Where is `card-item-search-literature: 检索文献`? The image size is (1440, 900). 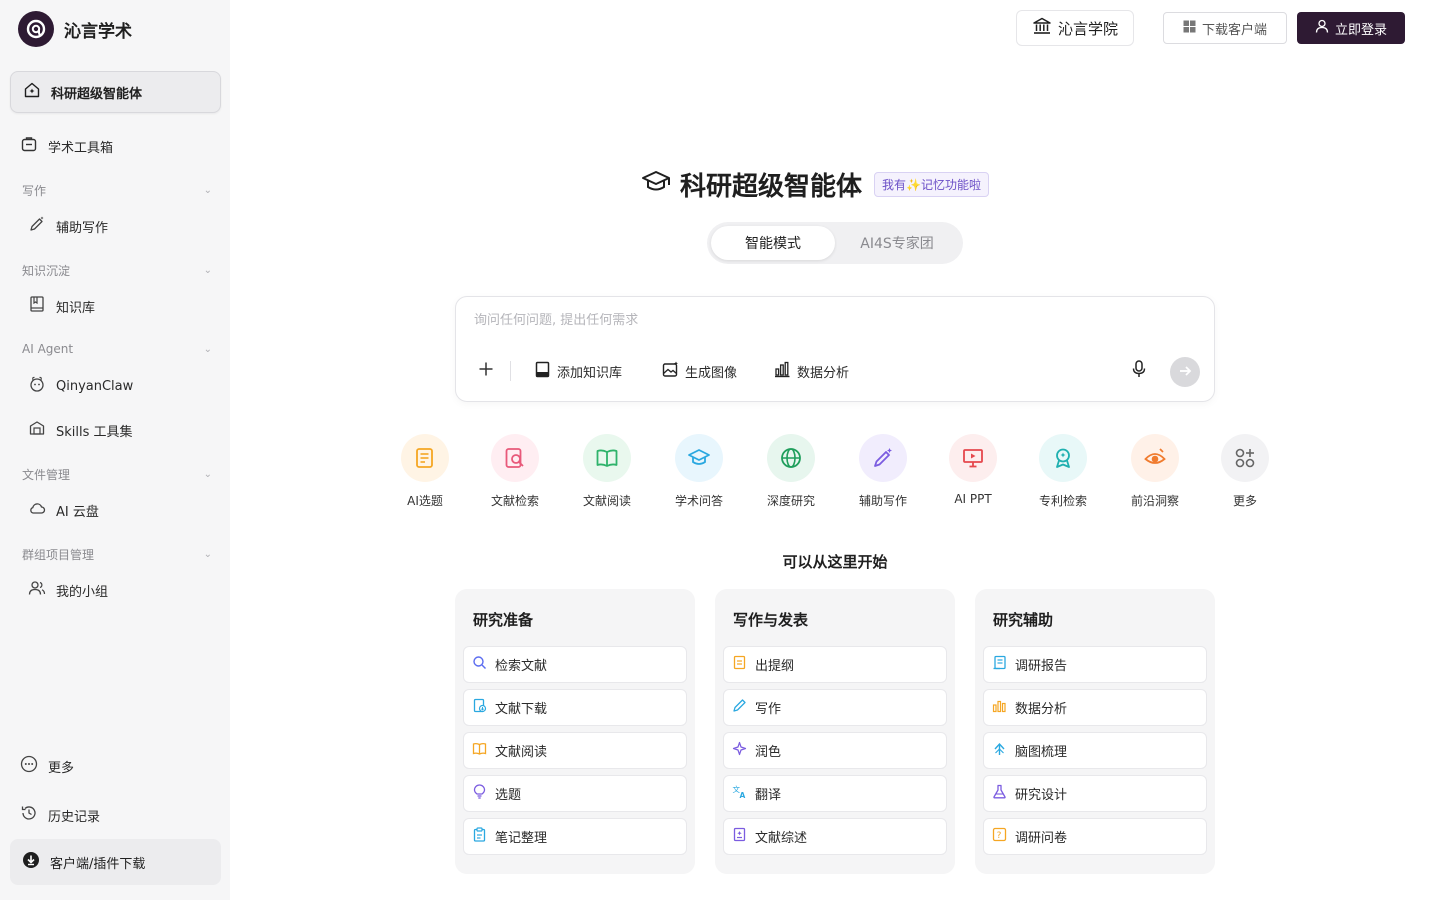
card-item-search-literature: 检索文献 is located at coordinates (575, 664).